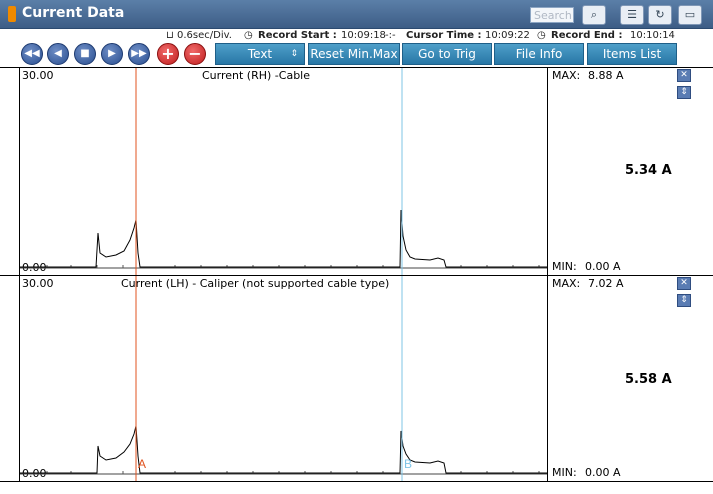  What do you see at coordinates (612, 378) in the screenshot?
I see `channel-2-summary: MAX: 7.02 A 5.58 A MIN: 0.00 A` at bounding box center [612, 378].